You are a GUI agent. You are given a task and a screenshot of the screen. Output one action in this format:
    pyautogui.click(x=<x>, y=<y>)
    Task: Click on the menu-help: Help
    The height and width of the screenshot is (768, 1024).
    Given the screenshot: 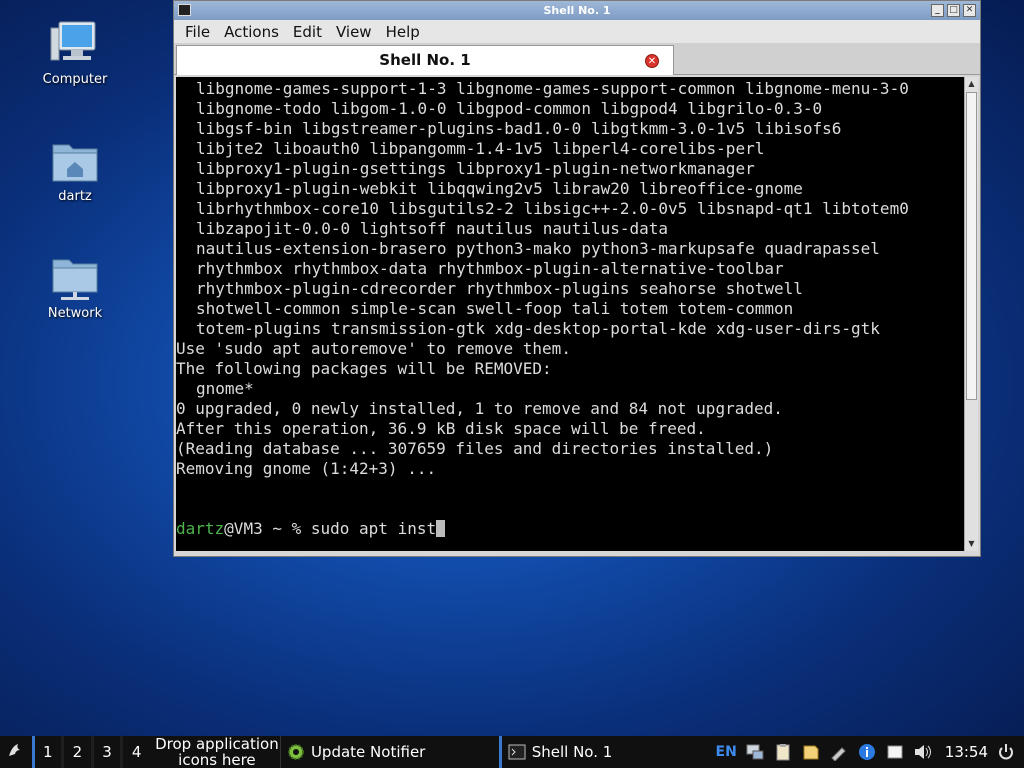 What is the action you would take?
    pyautogui.click(x=403, y=32)
    